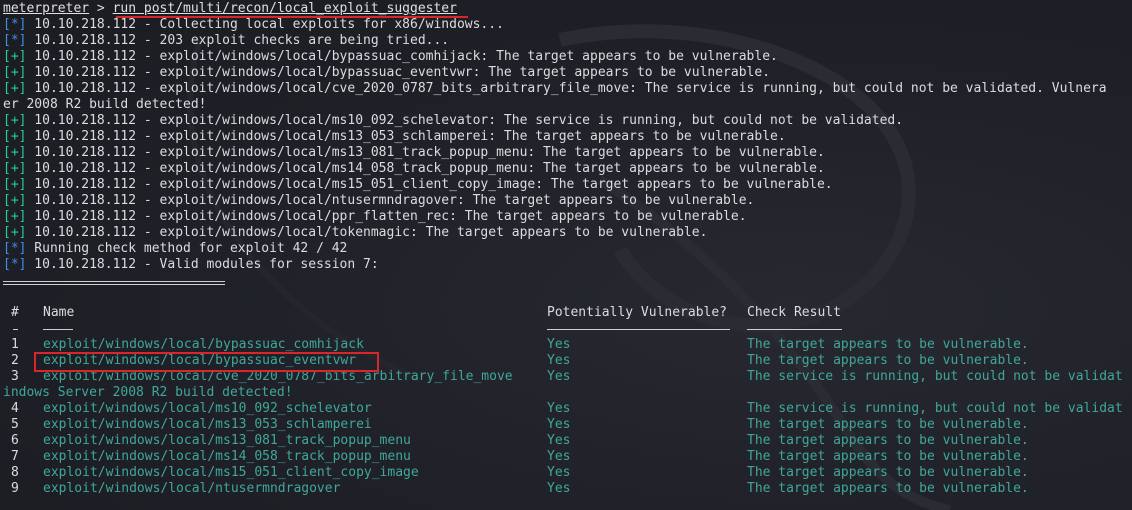 This screenshot has width=1132, height=510. I want to click on col-header-name: Name, so click(59, 312).